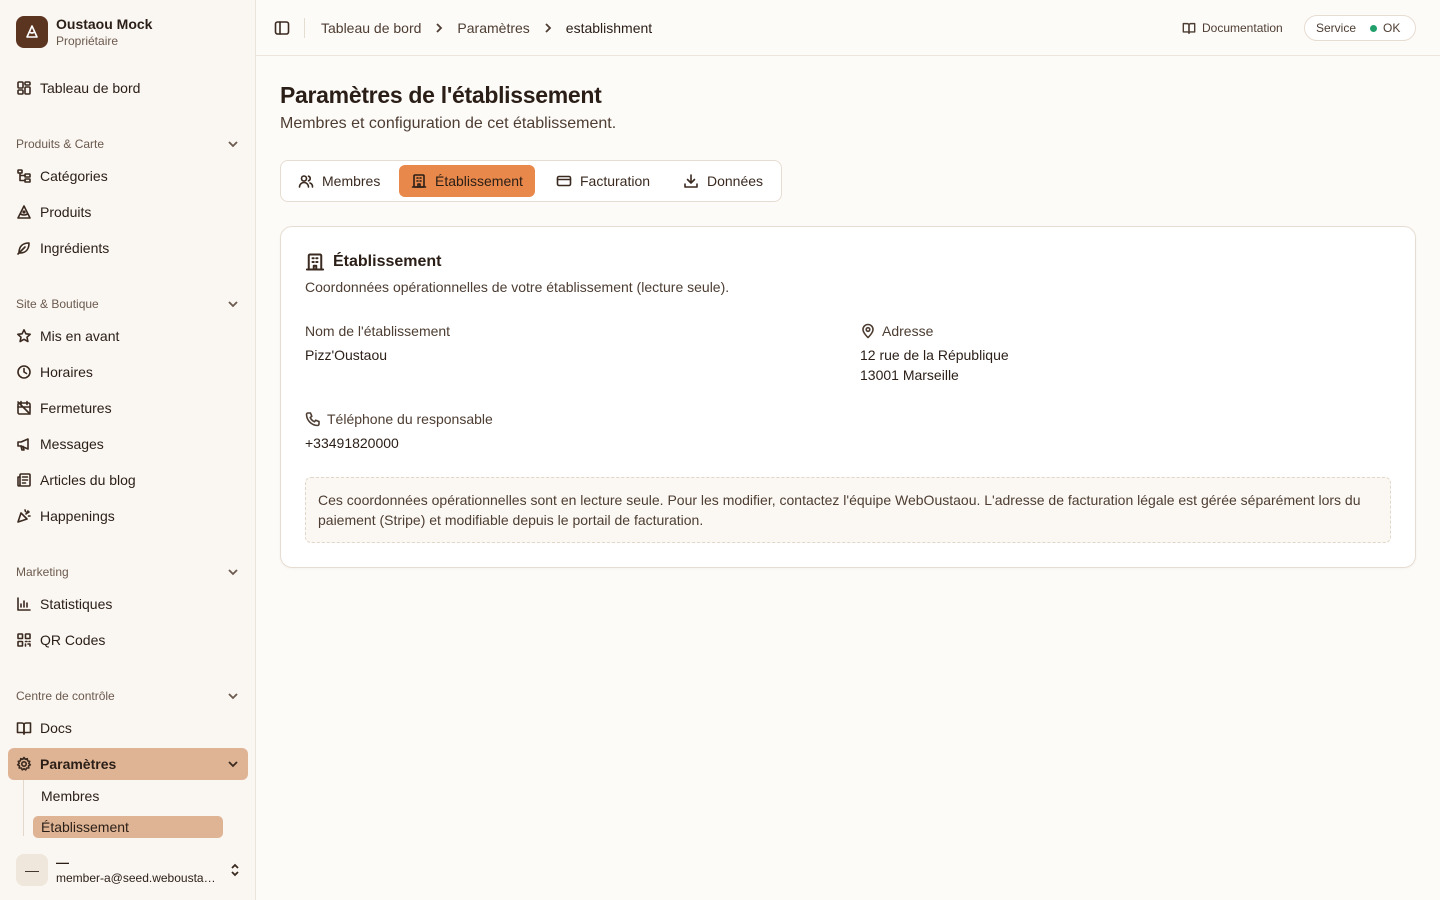 The height and width of the screenshot is (900, 1440). I want to click on address-label: Adresse, so click(896, 331).